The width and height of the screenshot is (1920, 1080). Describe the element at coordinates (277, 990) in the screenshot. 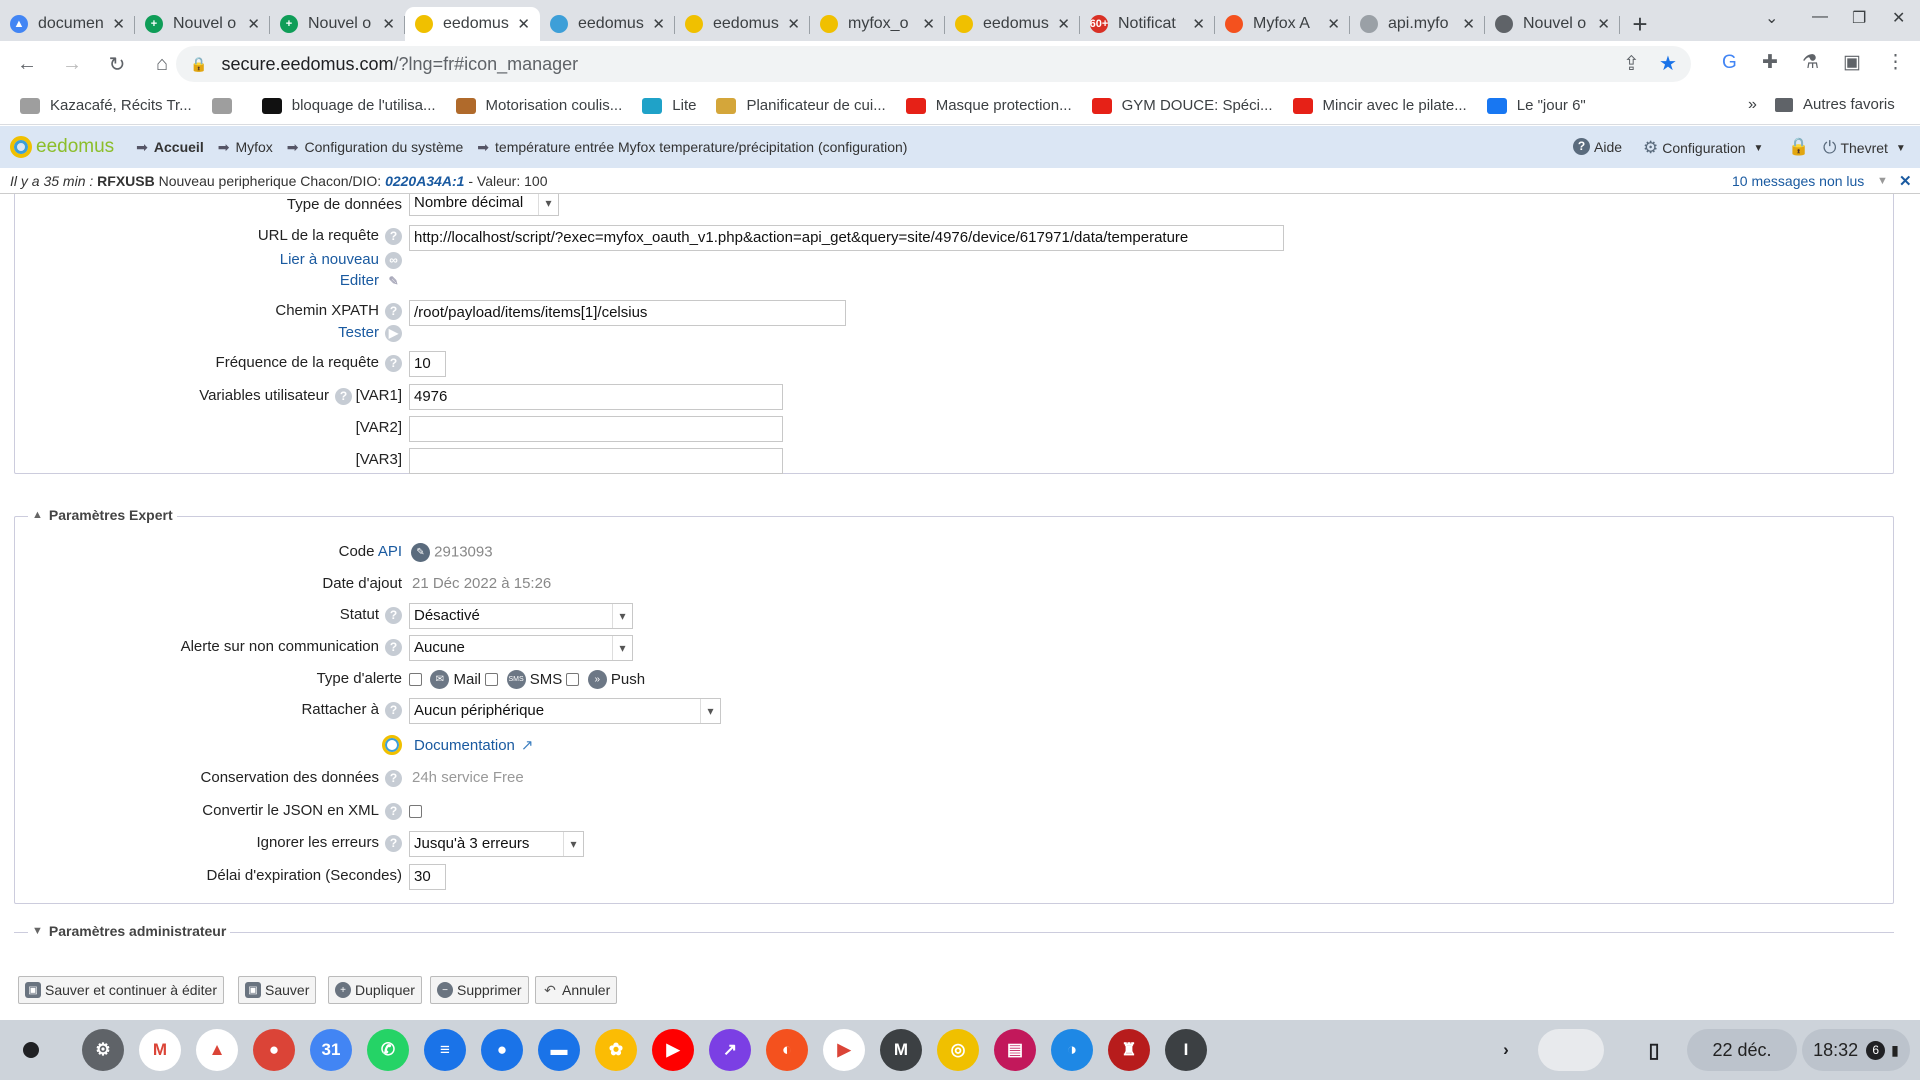

I see `save-button: ▣ Sauver` at that location.